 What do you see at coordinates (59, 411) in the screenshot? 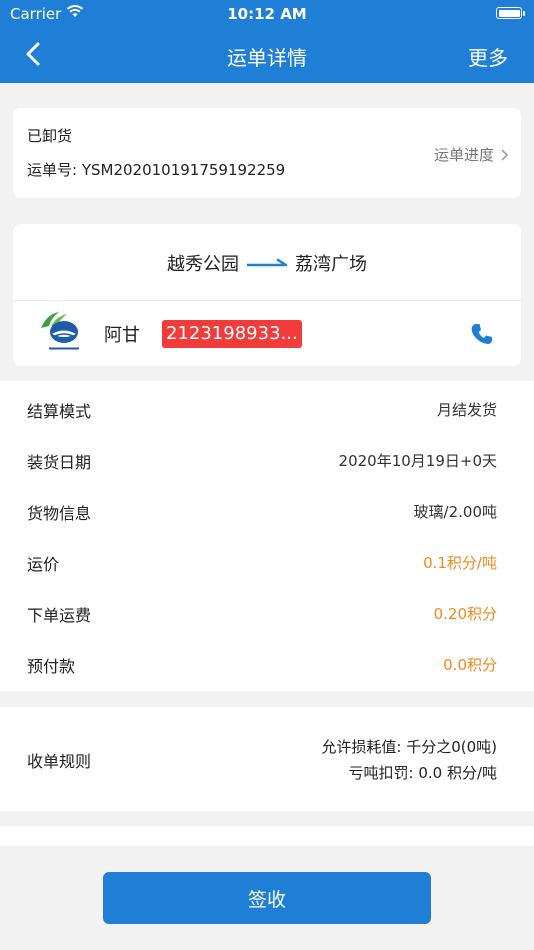
I see `detail-label: 结算模式` at bounding box center [59, 411].